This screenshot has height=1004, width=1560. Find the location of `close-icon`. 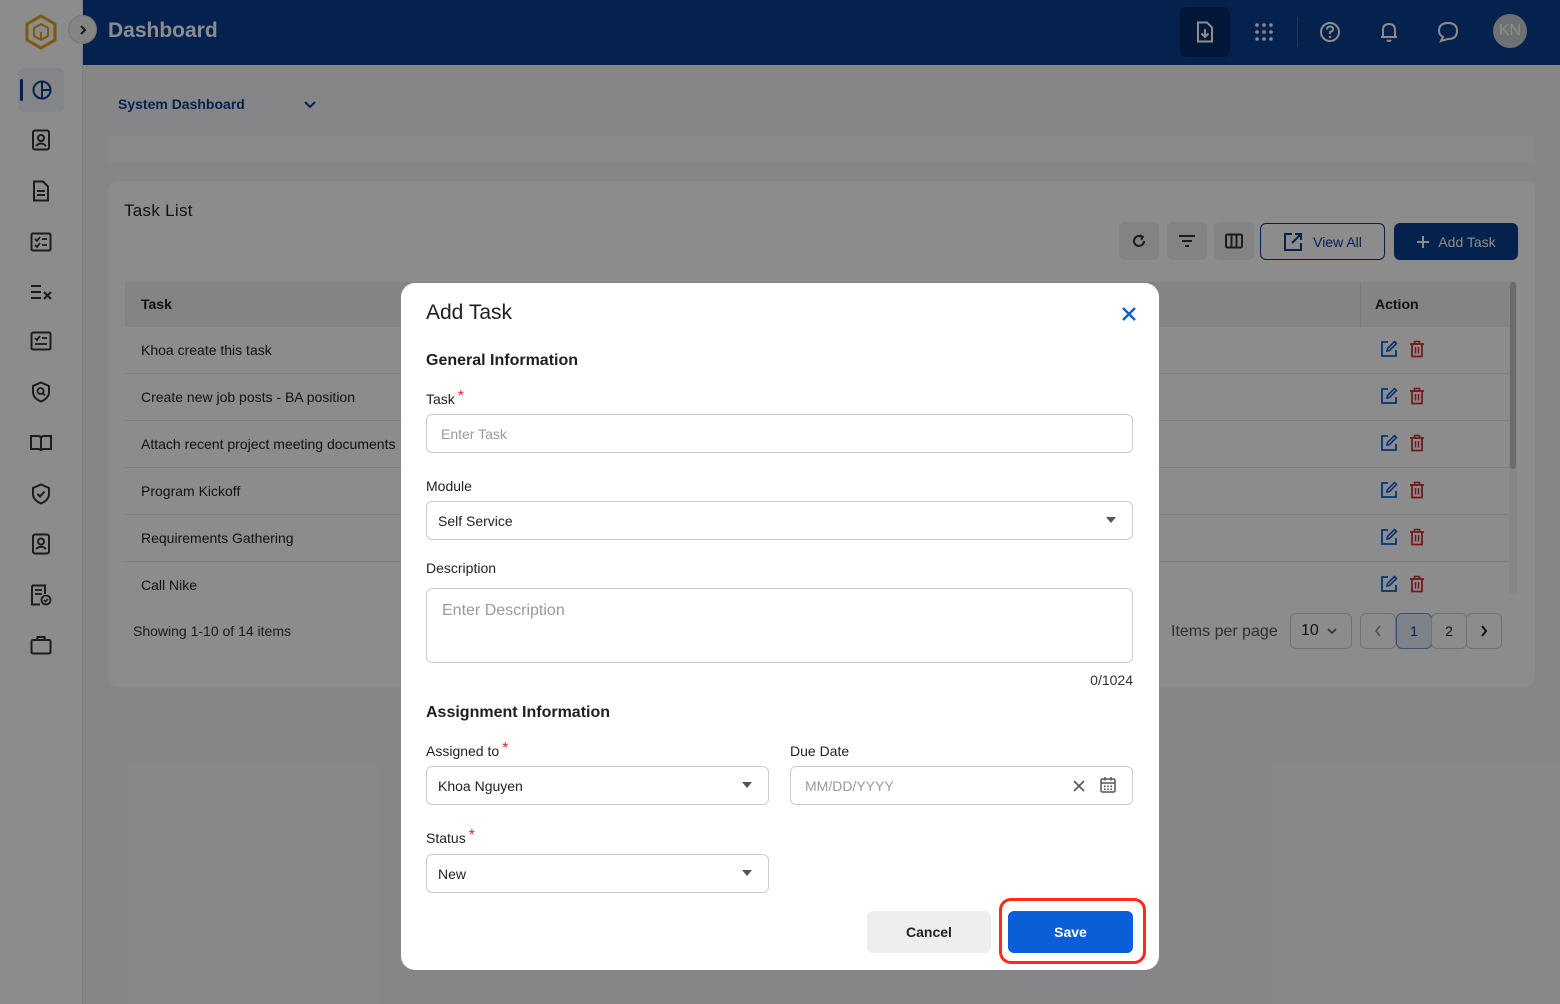

close-icon is located at coordinates (1129, 314).